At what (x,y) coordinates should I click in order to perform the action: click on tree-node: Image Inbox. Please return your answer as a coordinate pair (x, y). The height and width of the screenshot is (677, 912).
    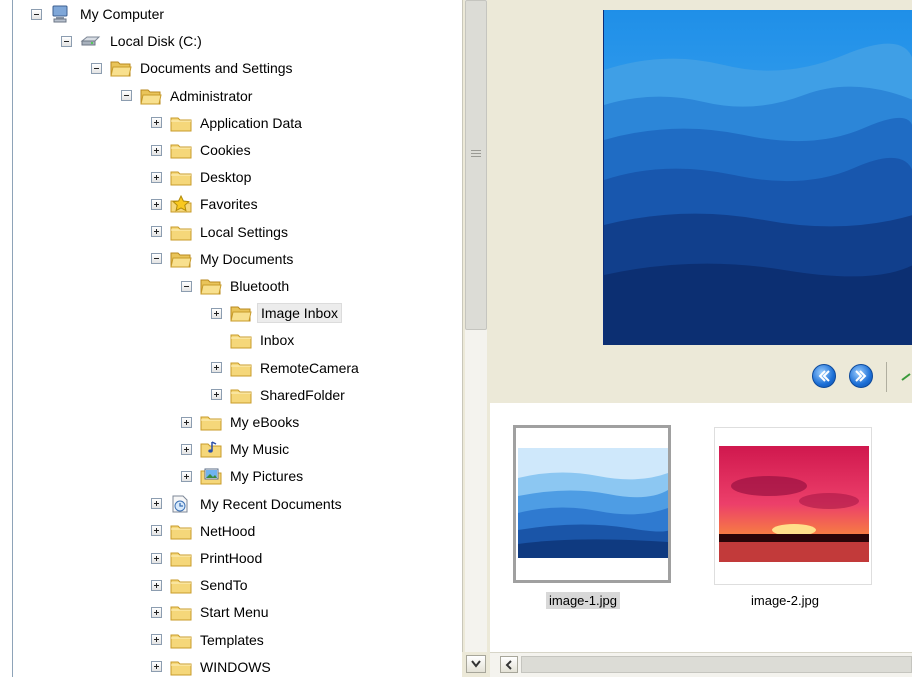
    Looking at the image, I should click on (277, 313).